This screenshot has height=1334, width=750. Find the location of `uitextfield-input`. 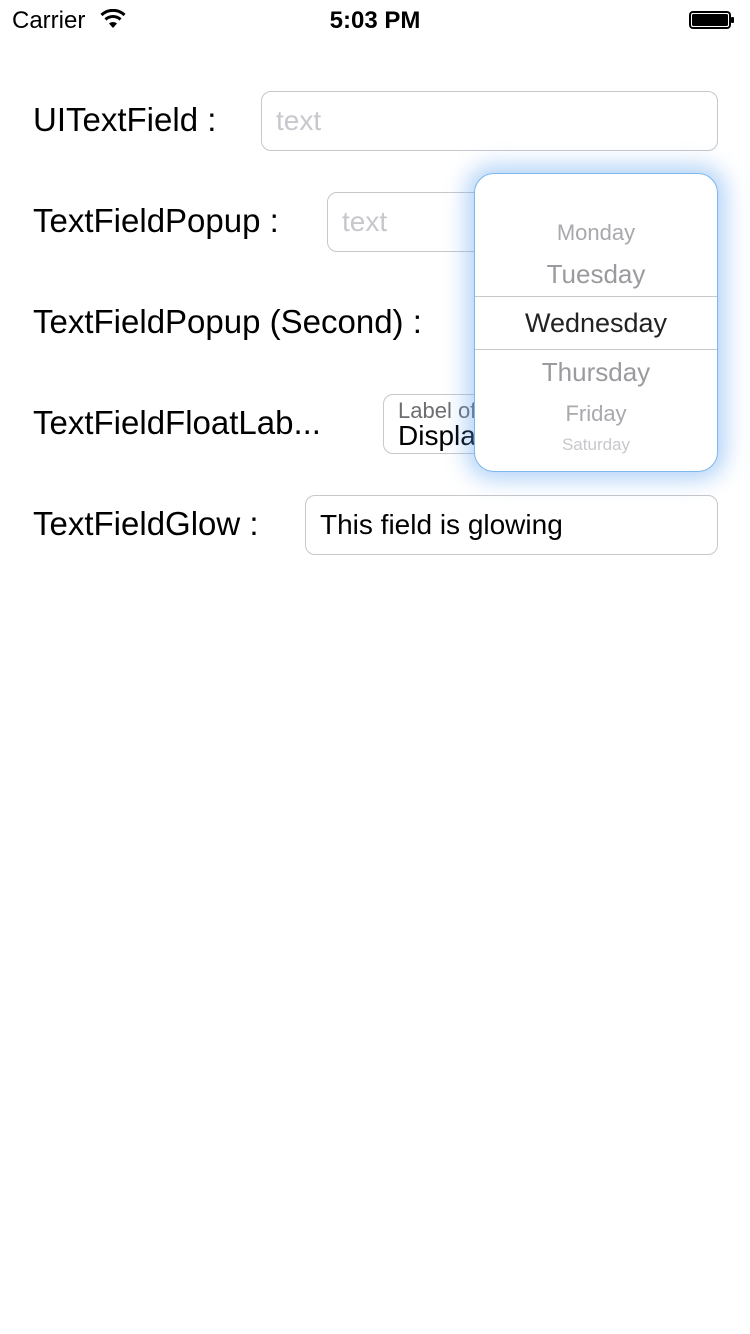

uitextfield-input is located at coordinates (489, 121).